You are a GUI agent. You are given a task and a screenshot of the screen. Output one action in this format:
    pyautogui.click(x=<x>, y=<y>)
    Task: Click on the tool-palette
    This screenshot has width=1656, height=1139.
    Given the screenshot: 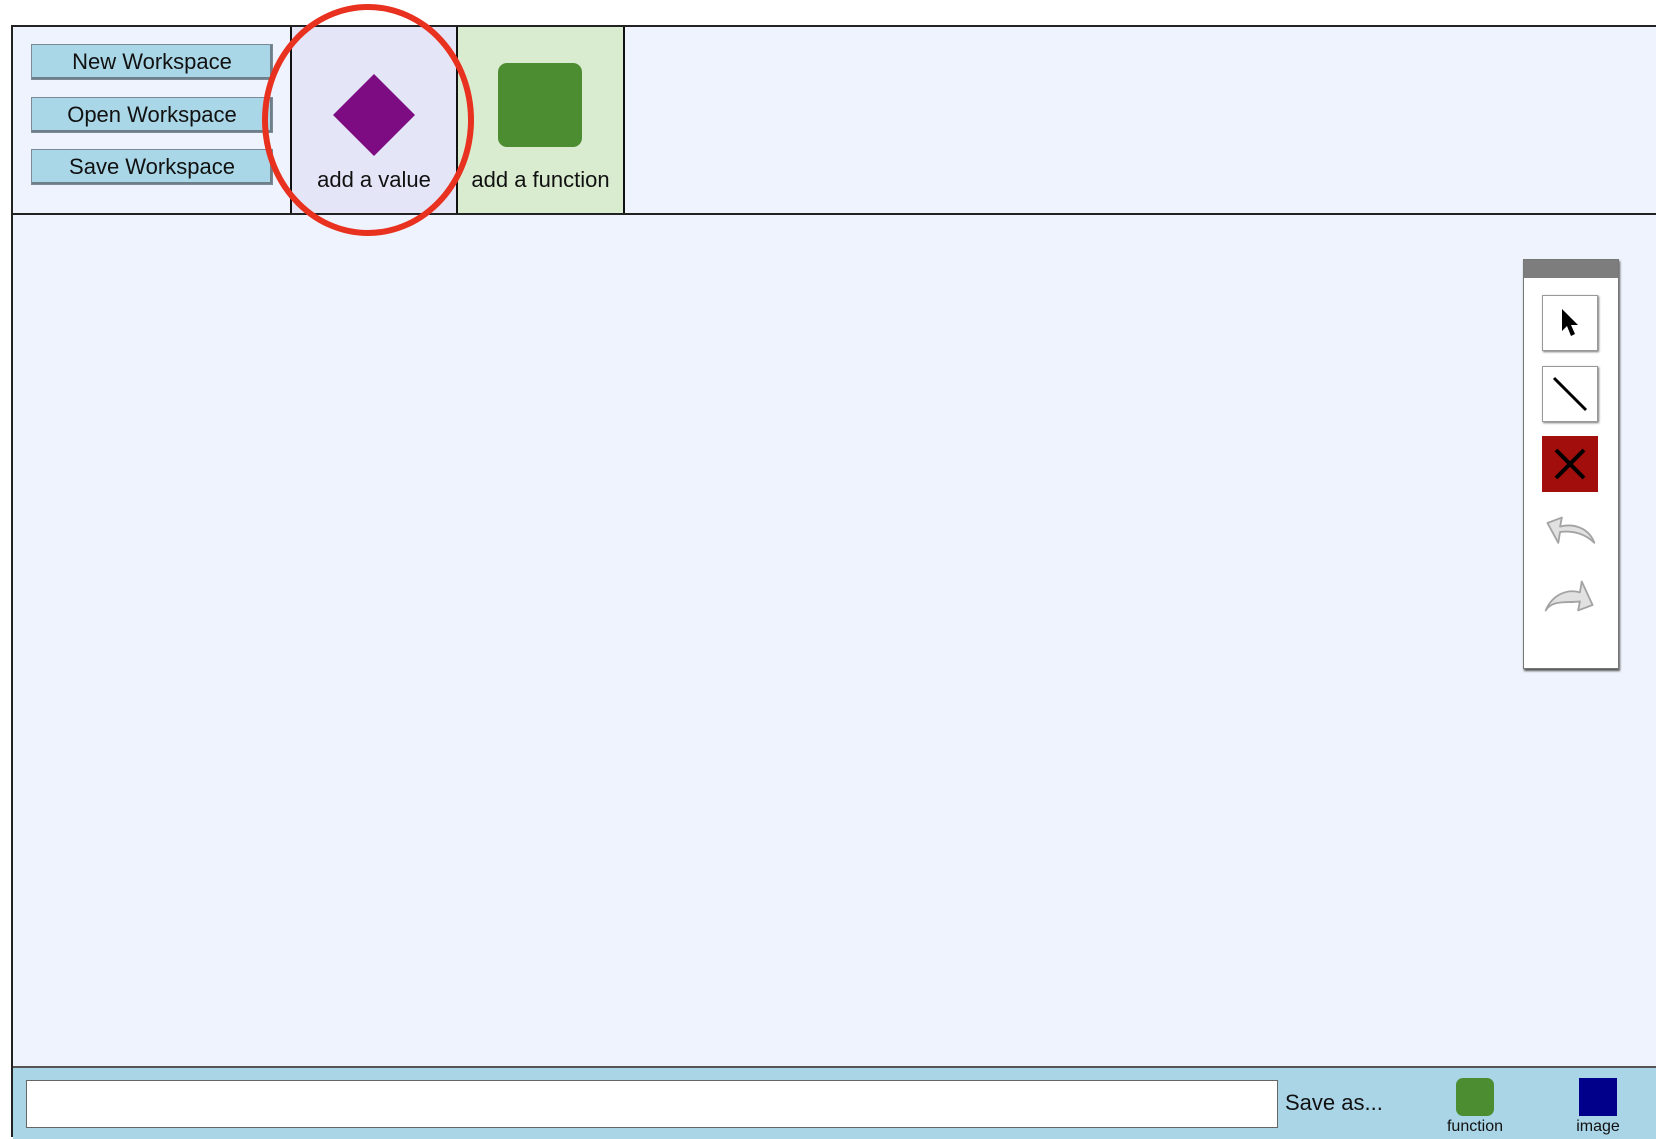 What is the action you would take?
    pyautogui.click(x=1571, y=464)
    